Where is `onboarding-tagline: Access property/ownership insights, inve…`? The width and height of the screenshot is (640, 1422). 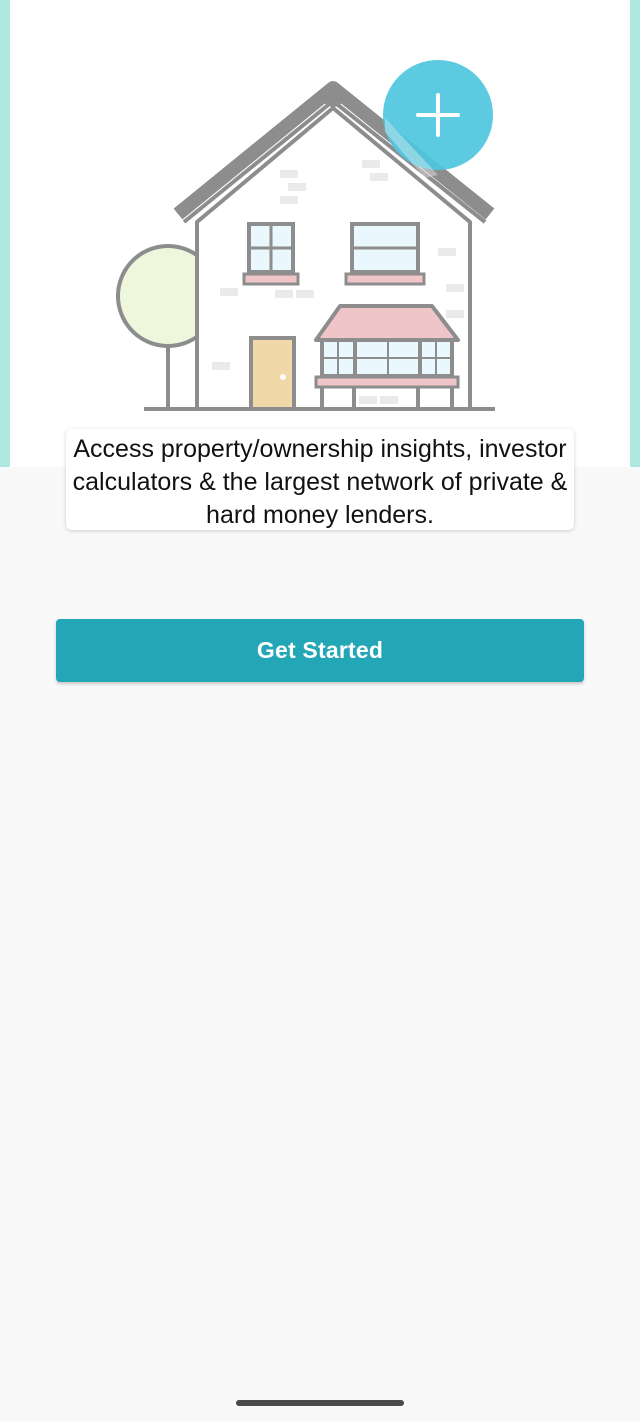
onboarding-tagline: Access property/ownership insights, inve… is located at coordinates (320, 479).